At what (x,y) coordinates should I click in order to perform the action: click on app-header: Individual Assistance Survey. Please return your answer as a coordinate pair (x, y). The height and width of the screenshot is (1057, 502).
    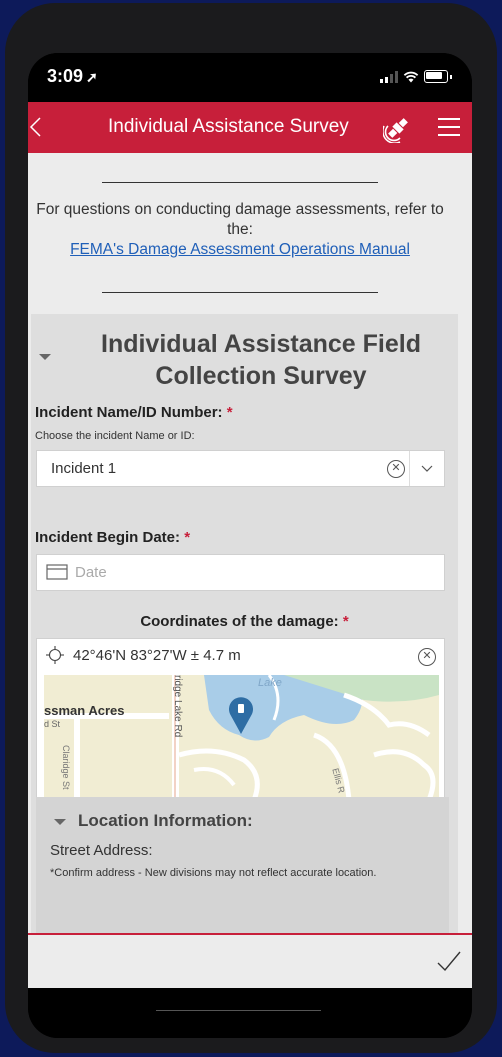
    Looking at the image, I should click on (250, 127).